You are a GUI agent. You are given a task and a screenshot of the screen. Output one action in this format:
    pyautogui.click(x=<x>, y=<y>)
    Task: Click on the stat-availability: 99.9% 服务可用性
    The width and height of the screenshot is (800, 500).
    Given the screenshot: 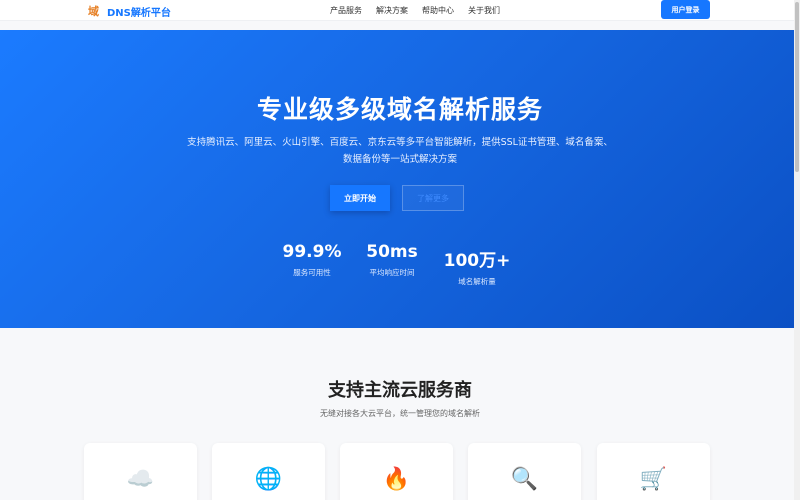 What is the action you would take?
    pyautogui.click(x=312, y=260)
    